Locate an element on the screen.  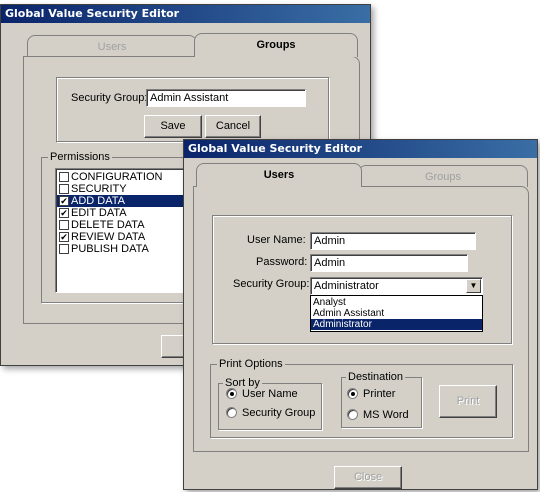
permissions-legend: Permissions is located at coordinates (80, 157).